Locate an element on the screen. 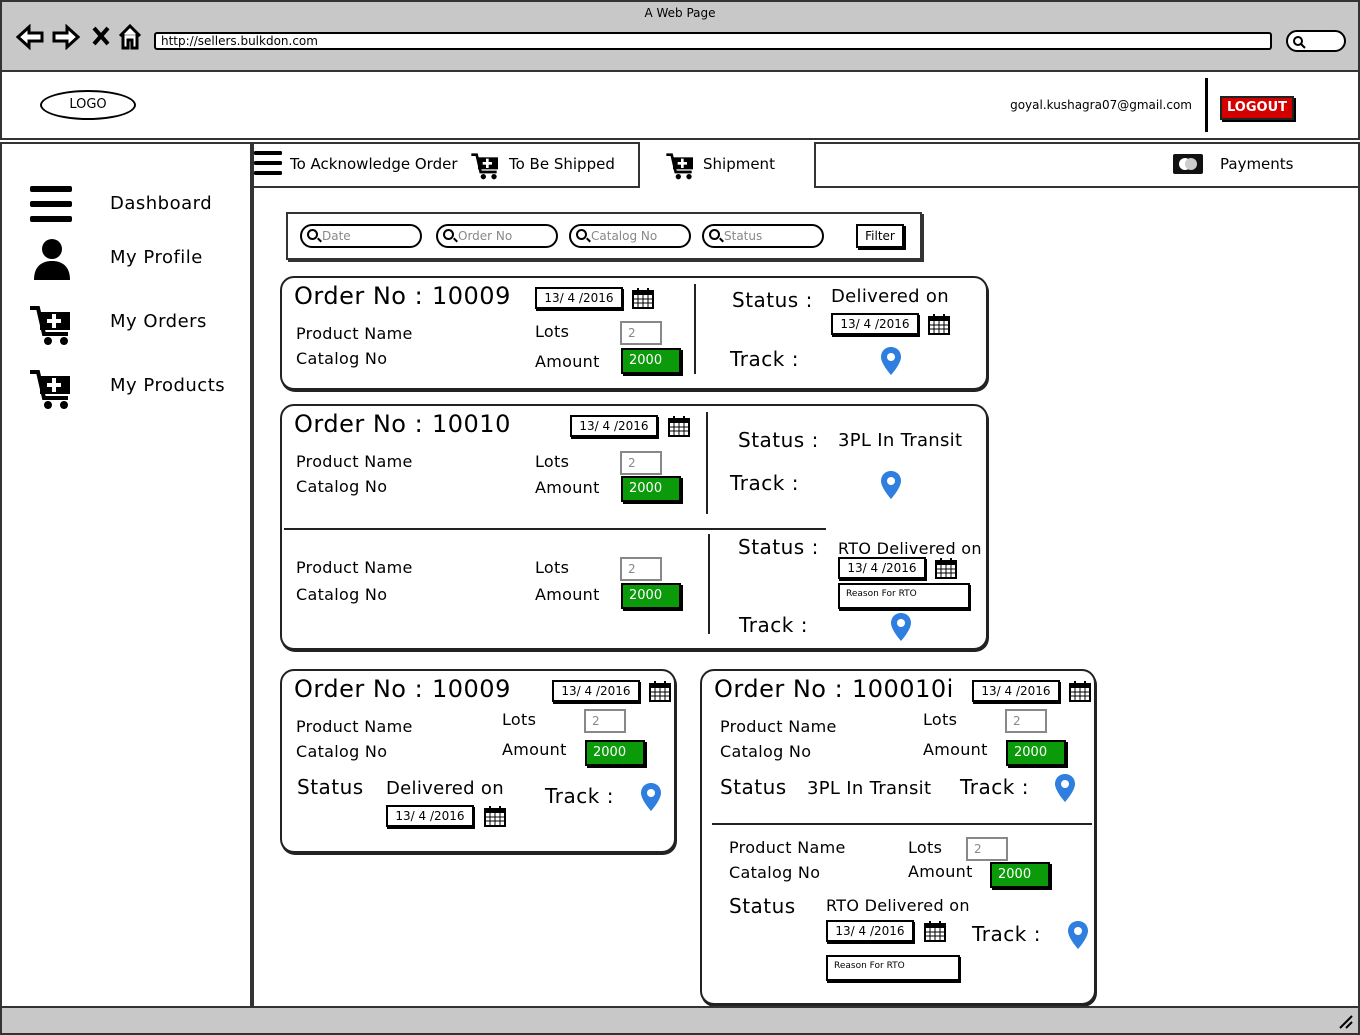 Image resolution: width=1360 pixels, height=1035 pixels. user-email: goyal.kushagra07@gmail.com is located at coordinates (1101, 105).